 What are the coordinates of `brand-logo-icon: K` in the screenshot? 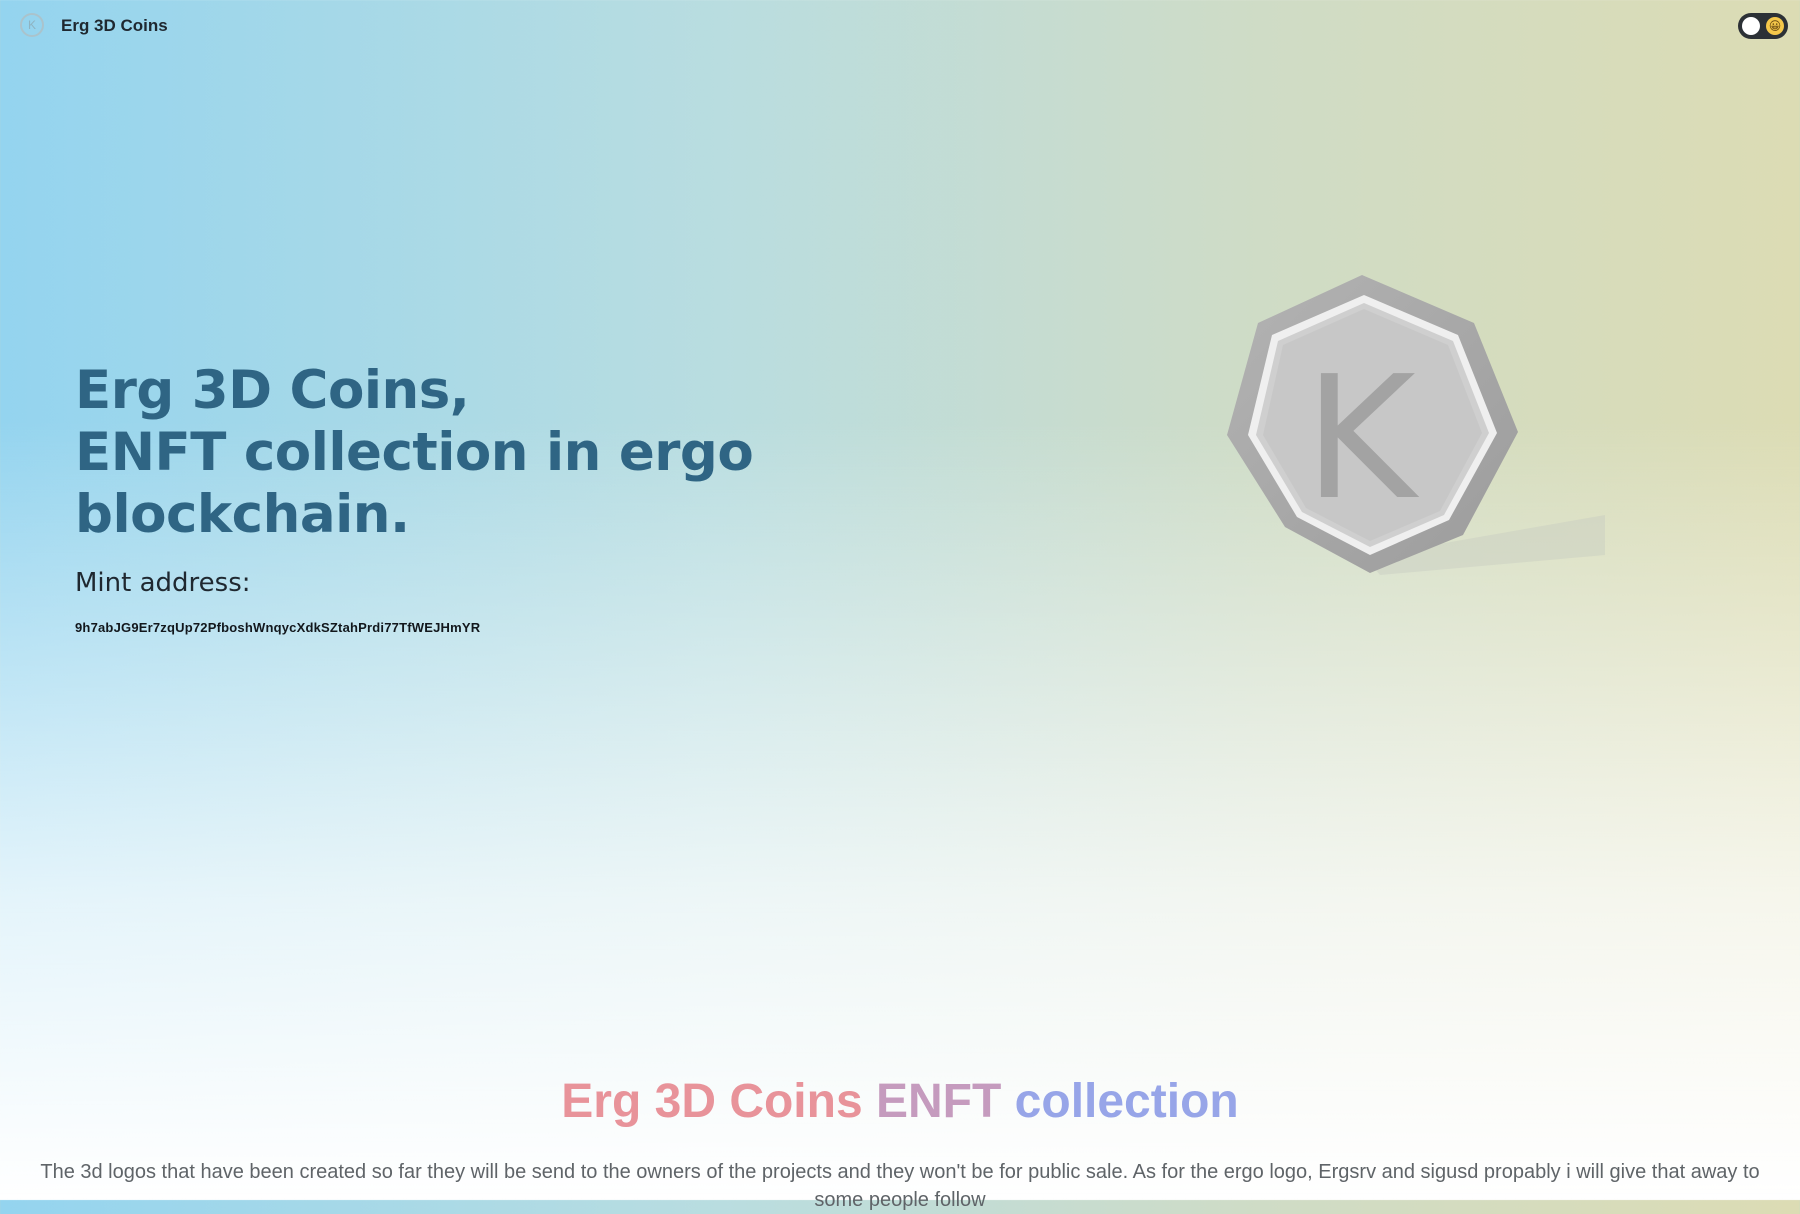 It's located at (32, 25).